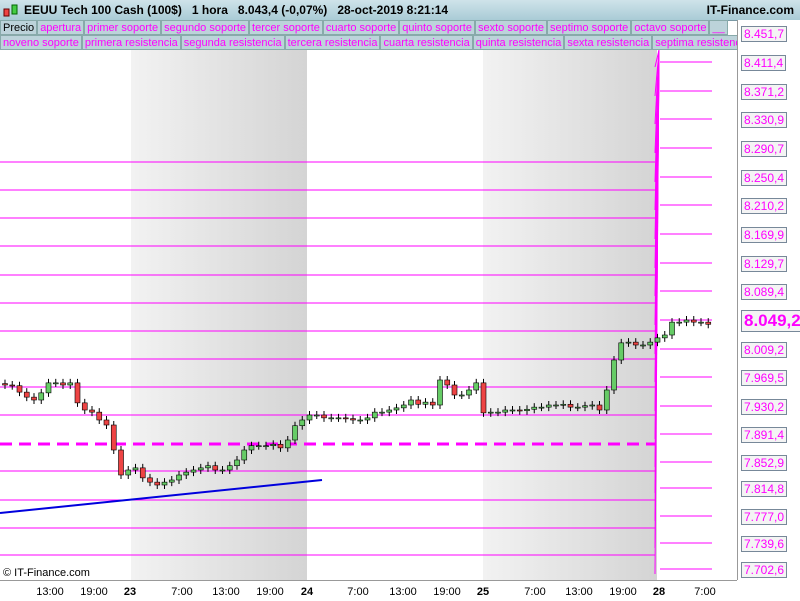 The width and height of the screenshot is (800, 601). What do you see at coordinates (232, 42) in the screenshot?
I see `legend-item: segunda resistencia` at bounding box center [232, 42].